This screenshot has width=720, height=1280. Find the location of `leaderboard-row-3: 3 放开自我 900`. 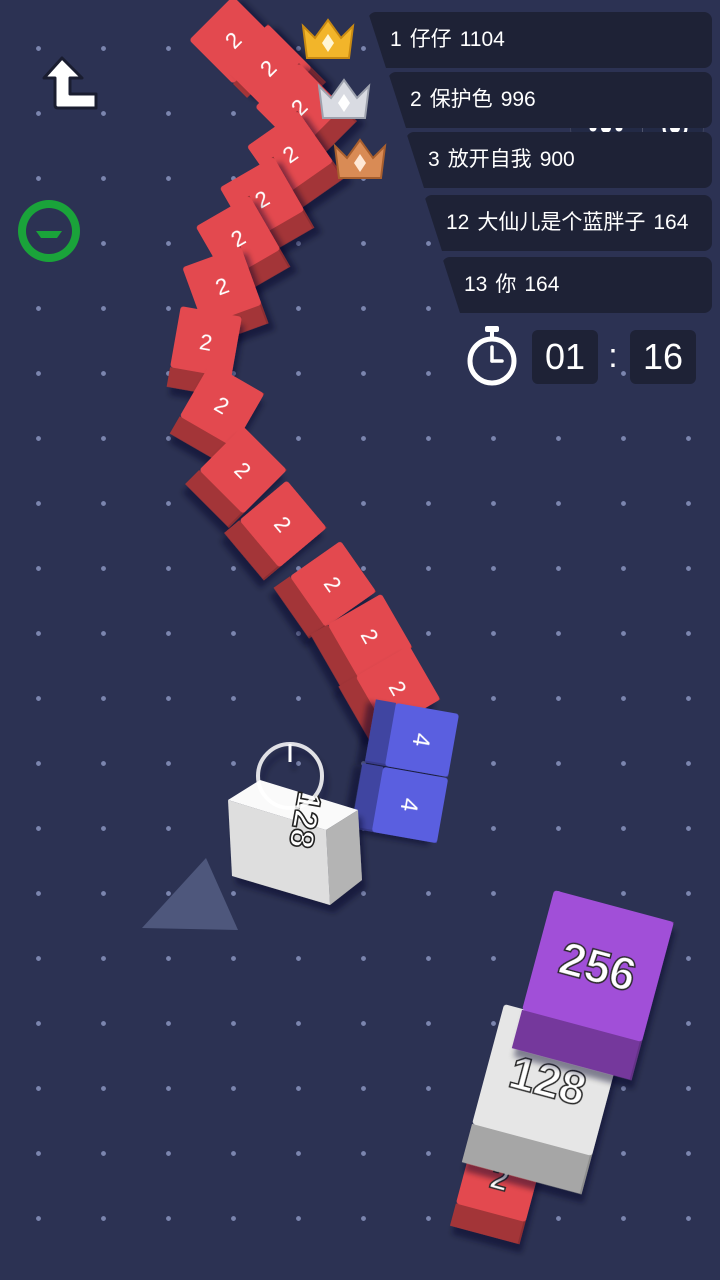

leaderboard-row-3: 3 放开自我 900 is located at coordinates (559, 160).